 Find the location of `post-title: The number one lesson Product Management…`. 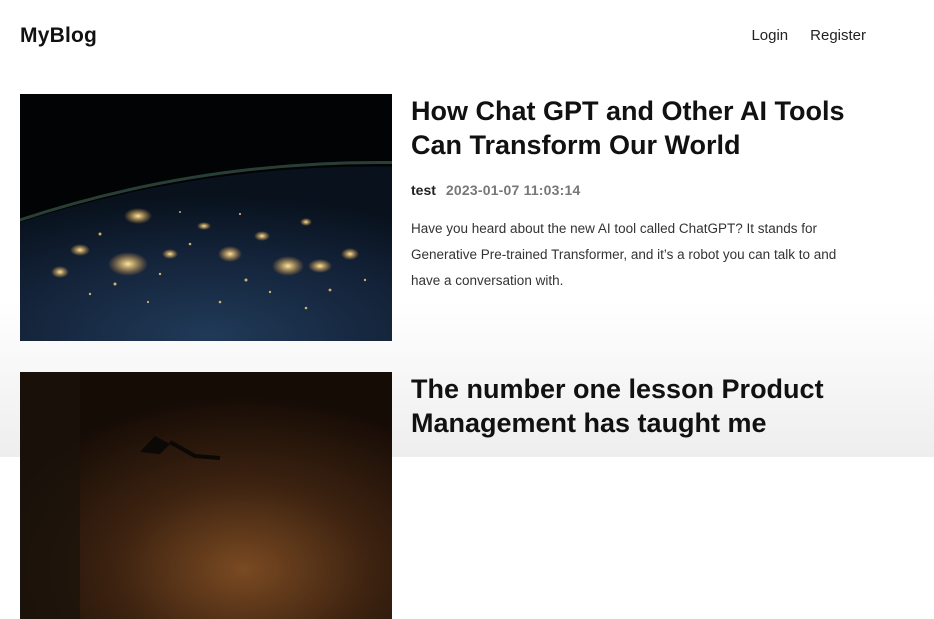

post-title: The number one lesson Product Management… is located at coordinates (646, 406).